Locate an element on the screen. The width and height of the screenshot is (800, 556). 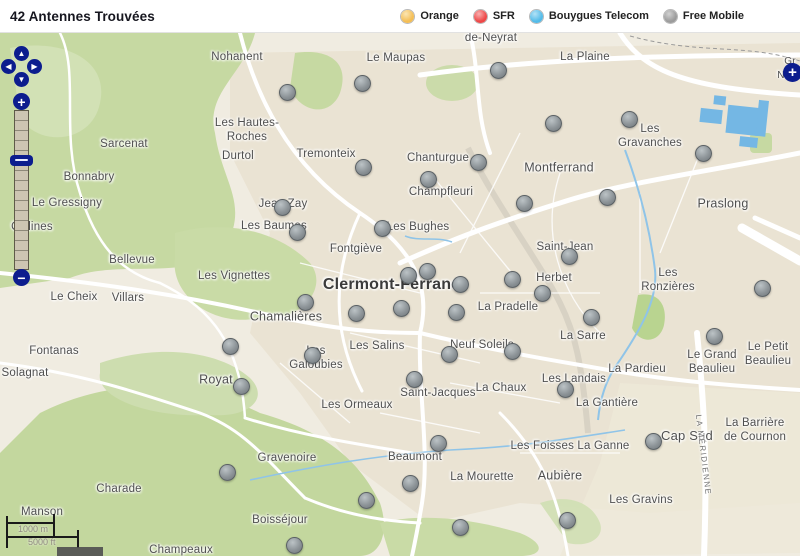
pan-down-icon: ▼ is located at coordinates (21, 79).